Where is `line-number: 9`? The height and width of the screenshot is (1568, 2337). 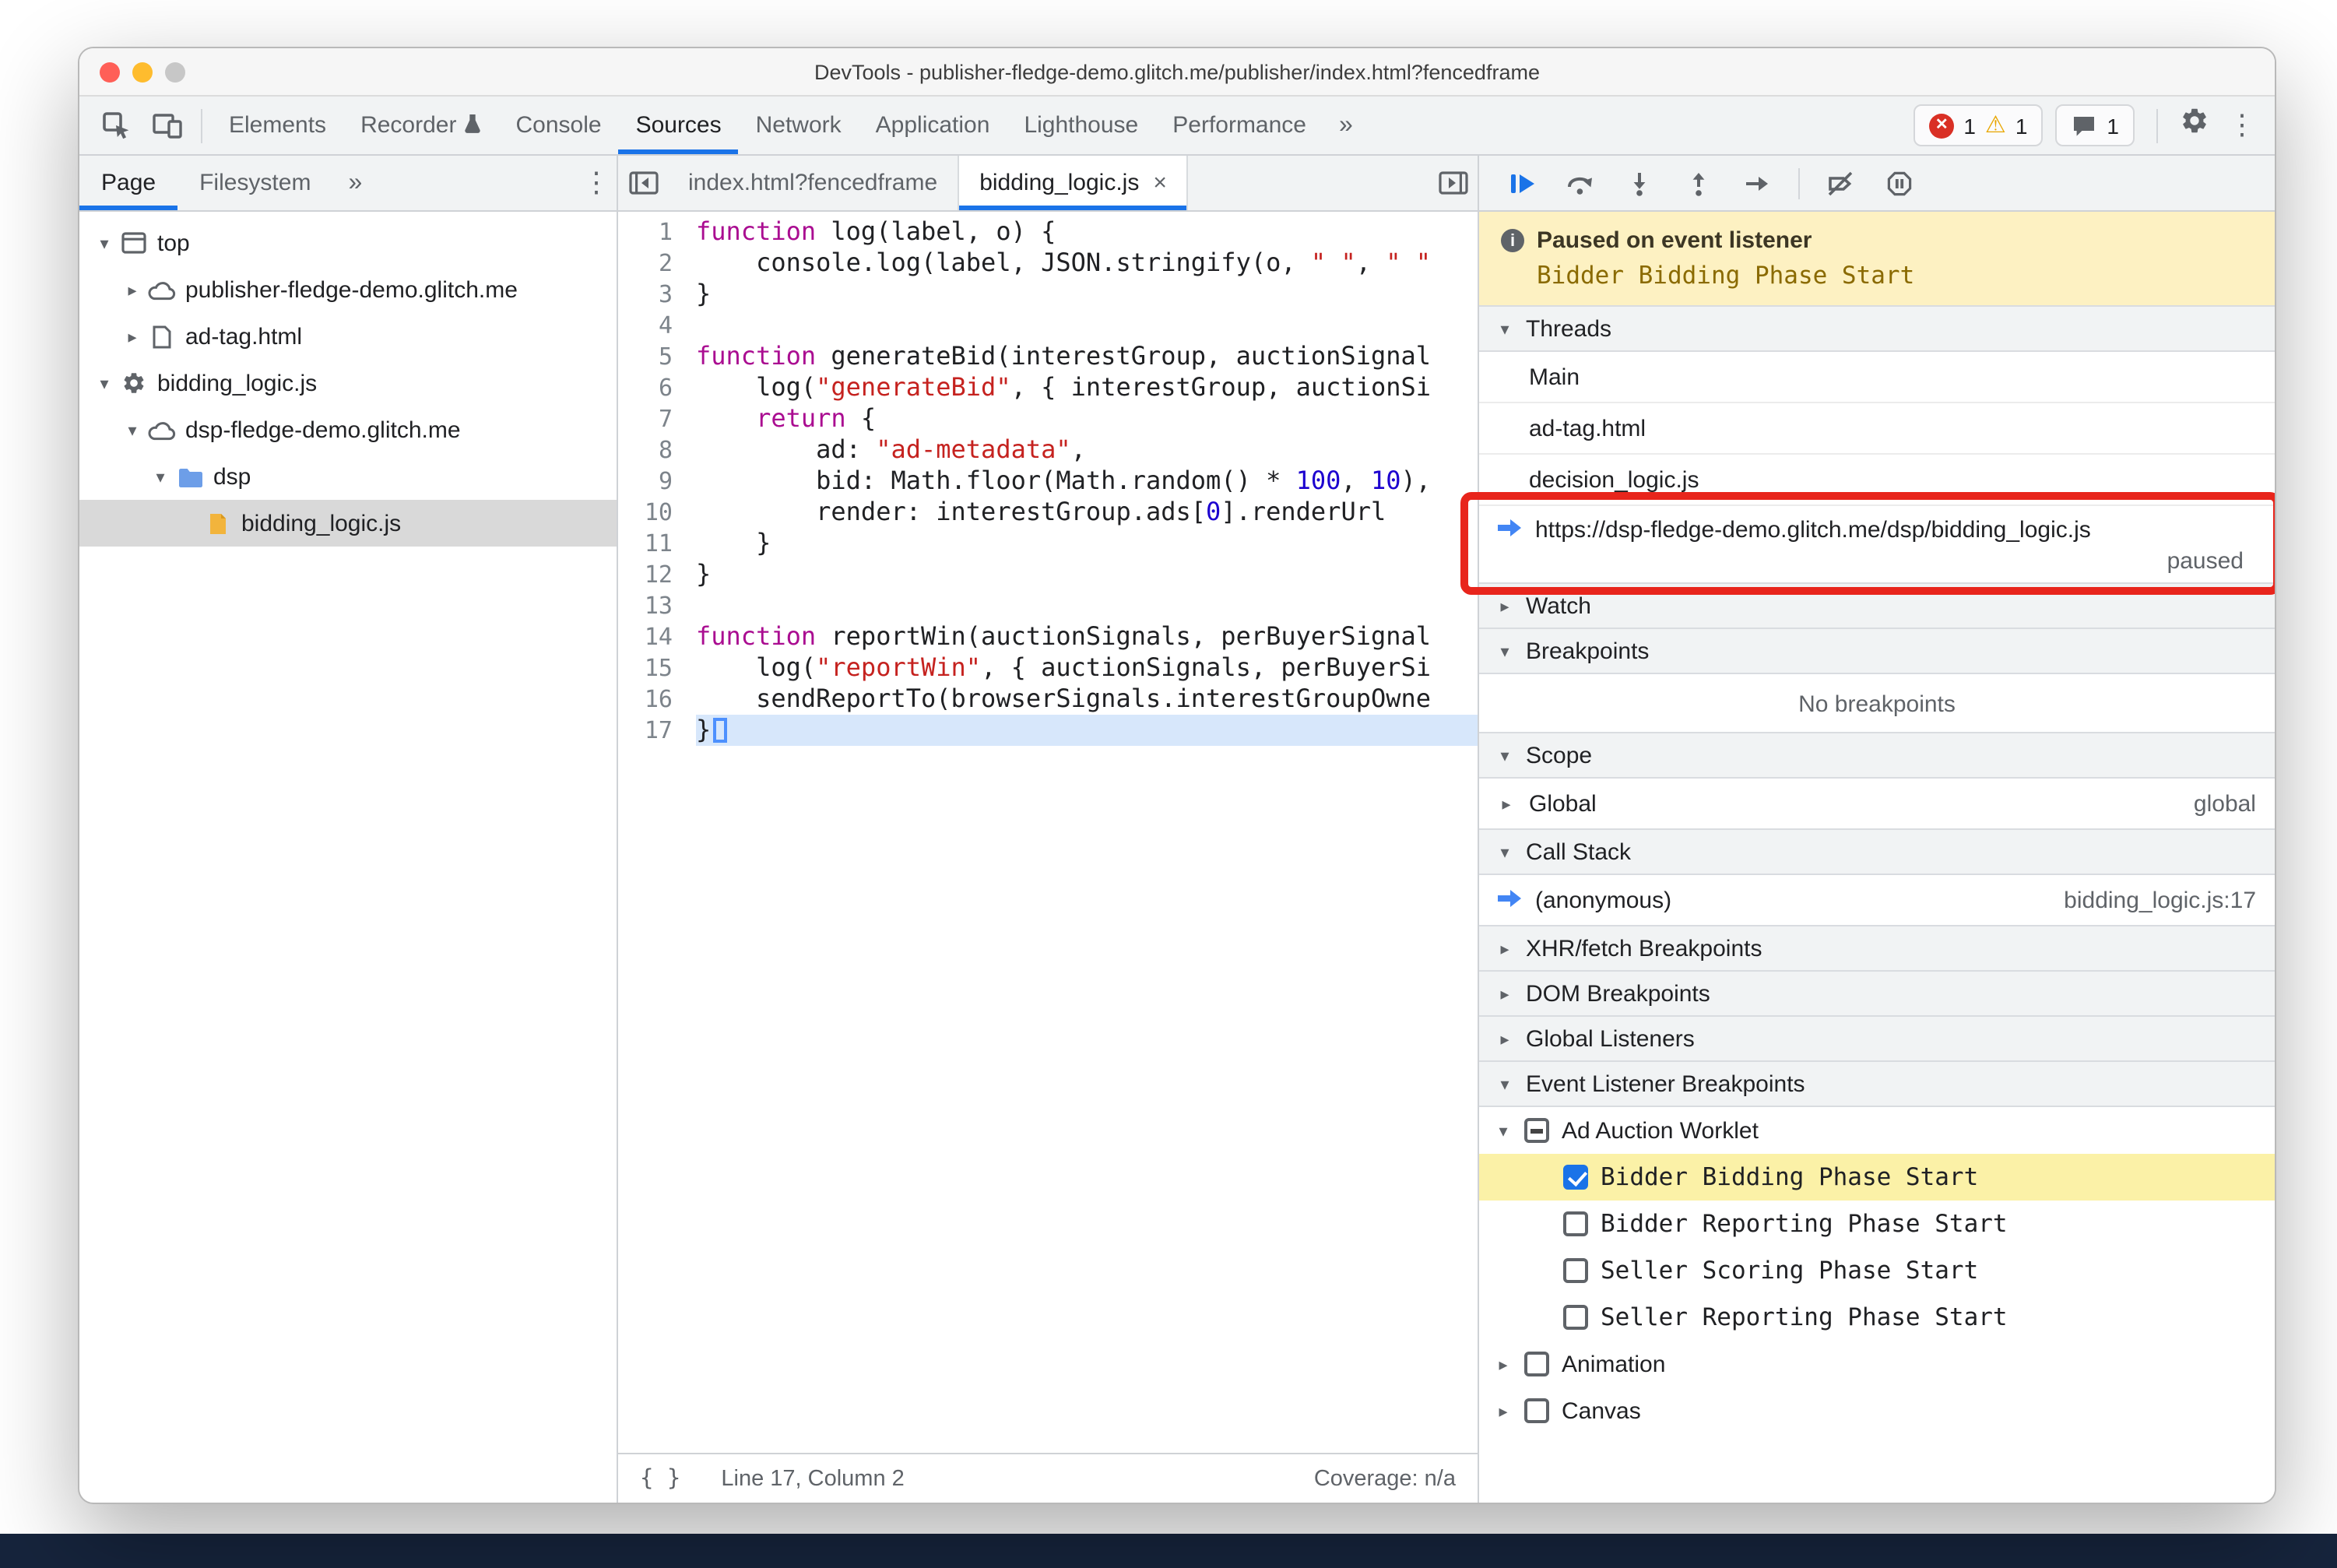 line-number: 9 is located at coordinates (657, 481).